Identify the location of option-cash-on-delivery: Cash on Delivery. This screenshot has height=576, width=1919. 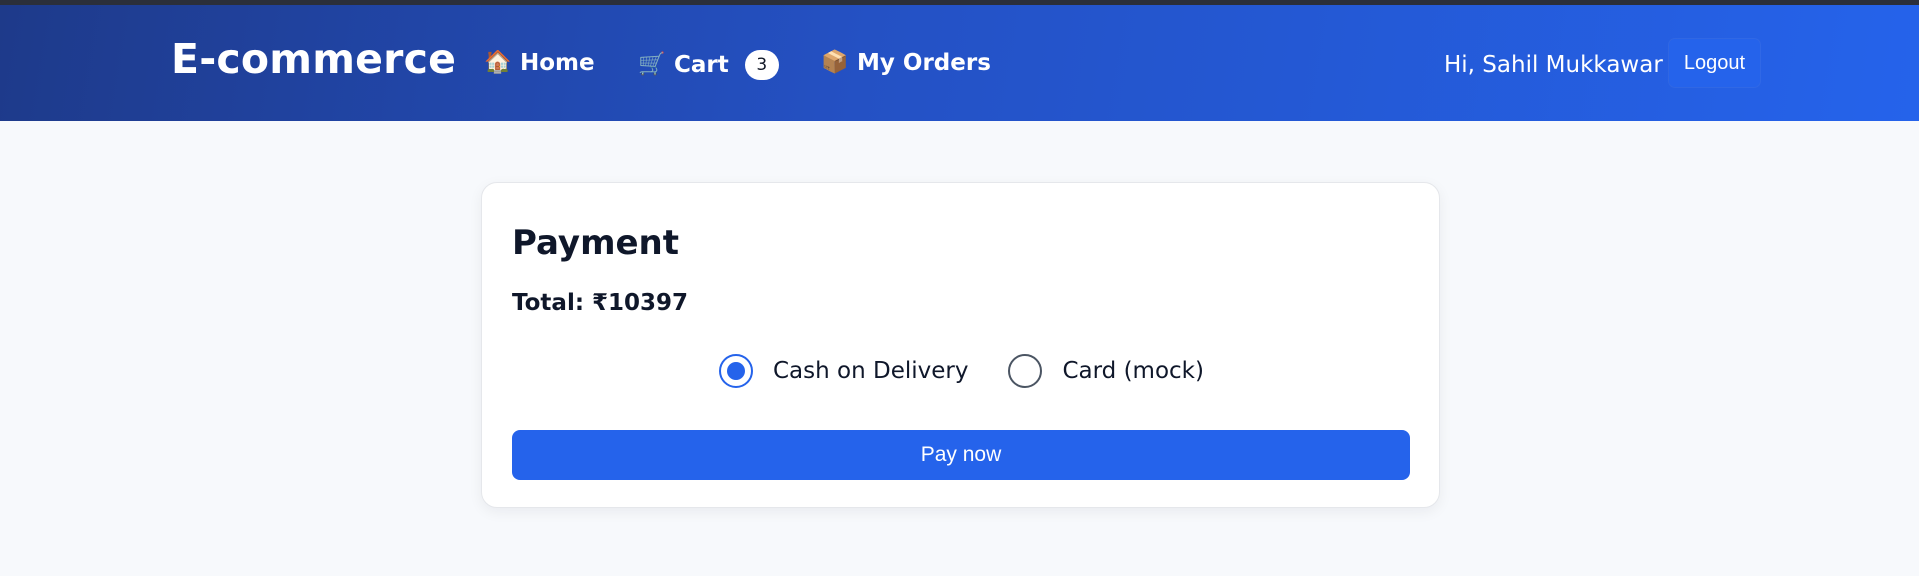
(843, 371).